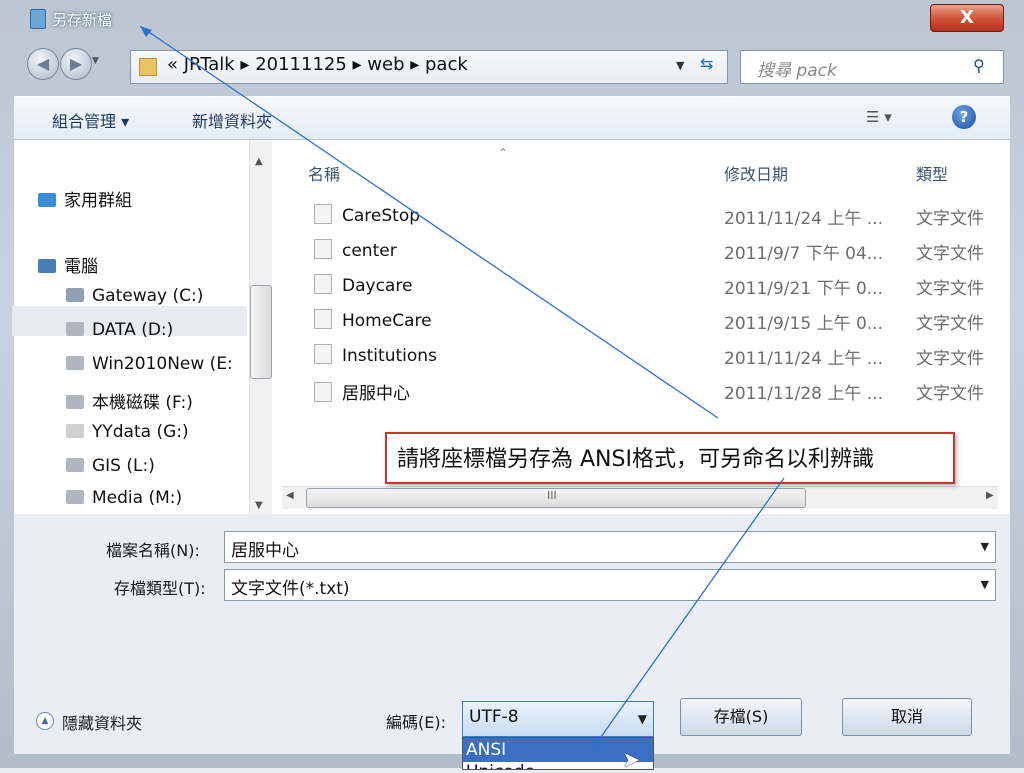 Image resolution: width=1024 pixels, height=773 pixels. I want to click on sidebar-item-label: DATA (D:), so click(133, 330).